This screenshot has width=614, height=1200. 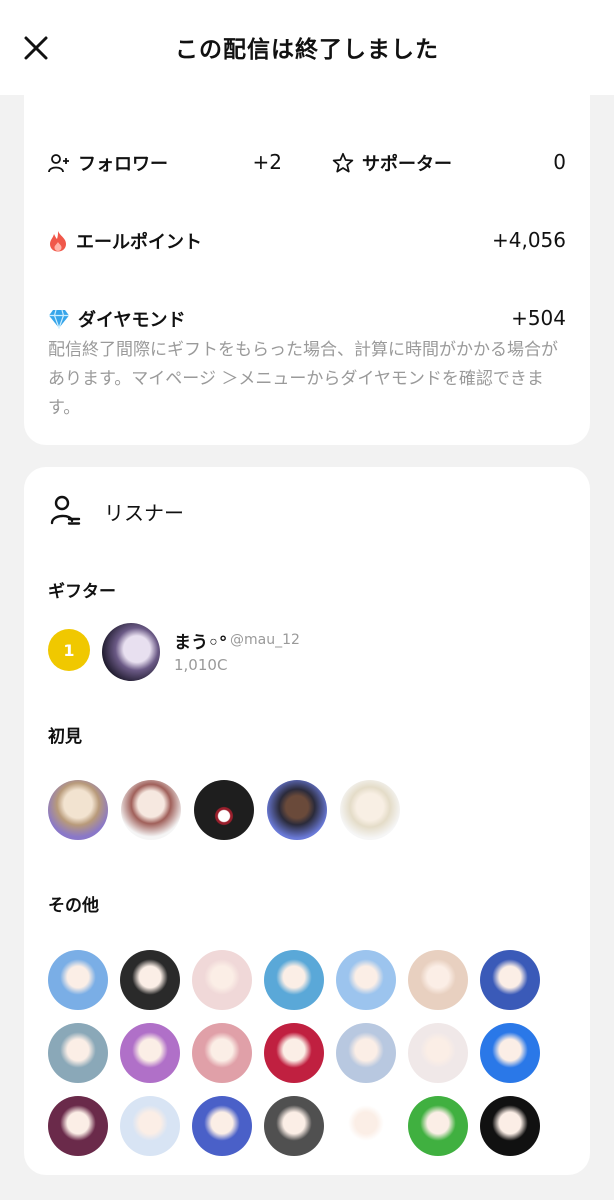 What do you see at coordinates (65, 510) in the screenshot?
I see `listener-icon` at bounding box center [65, 510].